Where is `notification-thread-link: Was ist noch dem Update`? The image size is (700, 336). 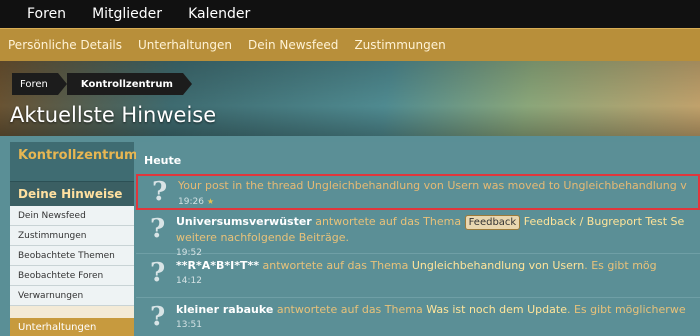 notification-thread-link: Was ist noch dem Update is located at coordinates (496, 309).